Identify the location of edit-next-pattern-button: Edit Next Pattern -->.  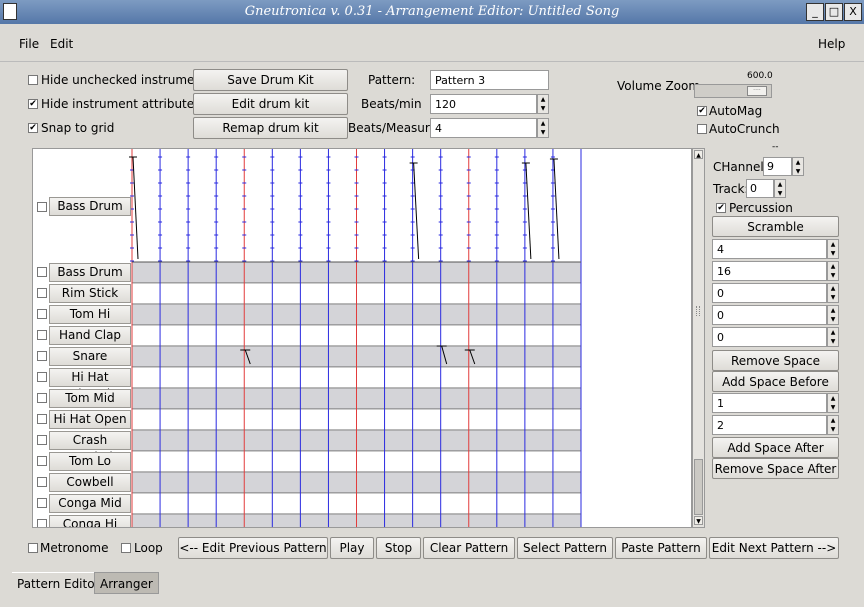
(774, 548).